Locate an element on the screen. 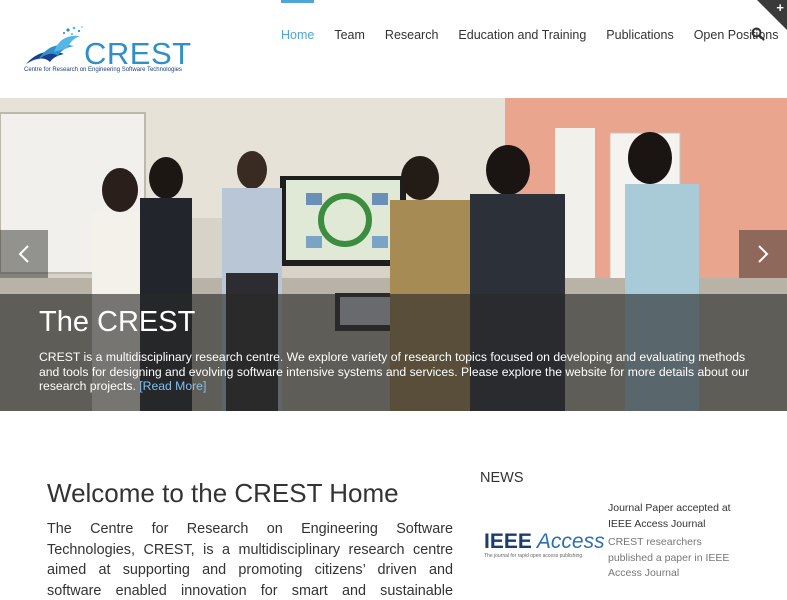 The width and height of the screenshot is (787, 600). chevron-left-icon is located at coordinates (23, 254).